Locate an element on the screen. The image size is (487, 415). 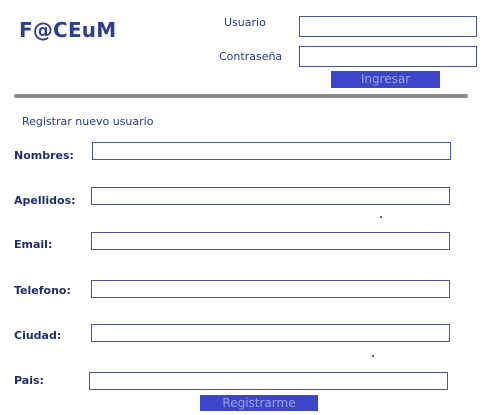
register-title: Registrar nuevo usuario is located at coordinates (88, 121).